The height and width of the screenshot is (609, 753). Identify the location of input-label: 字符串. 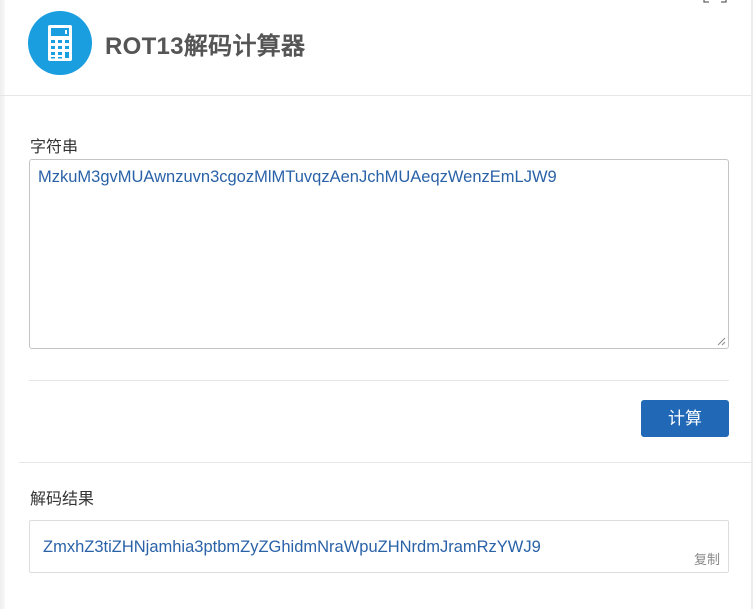
(54, 147).